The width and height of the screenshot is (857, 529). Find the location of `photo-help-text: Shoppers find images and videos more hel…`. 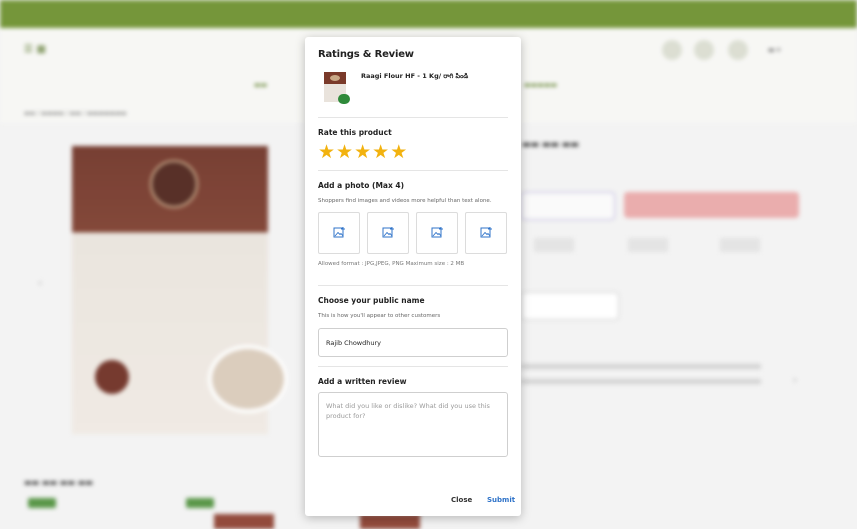

photo-help-text: Shoppers find images and videos more hel… is located at coordinates (405, 201).